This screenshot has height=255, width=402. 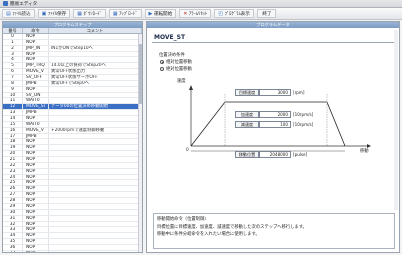 What do you see at coordinates (275, 154) in the screenshot?
I see `move-position-input: 2048000` at bounding box center [275, 154].